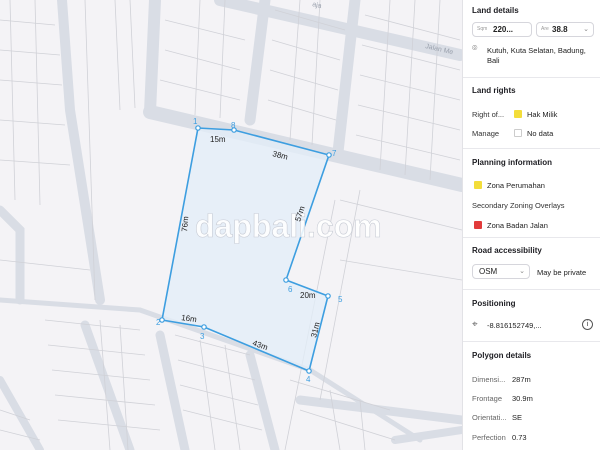 The image size is (600, 450). I want to click on positioning-title: Positioning, so click(494, 303).